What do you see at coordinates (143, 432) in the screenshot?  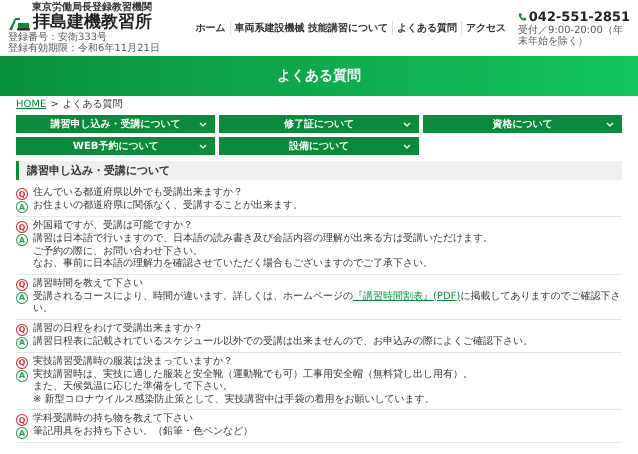 I see `answer-text: 筆記用具をお持ち下さい。（鉛筆・色ペンなど）` at bounding box center [143, 432].